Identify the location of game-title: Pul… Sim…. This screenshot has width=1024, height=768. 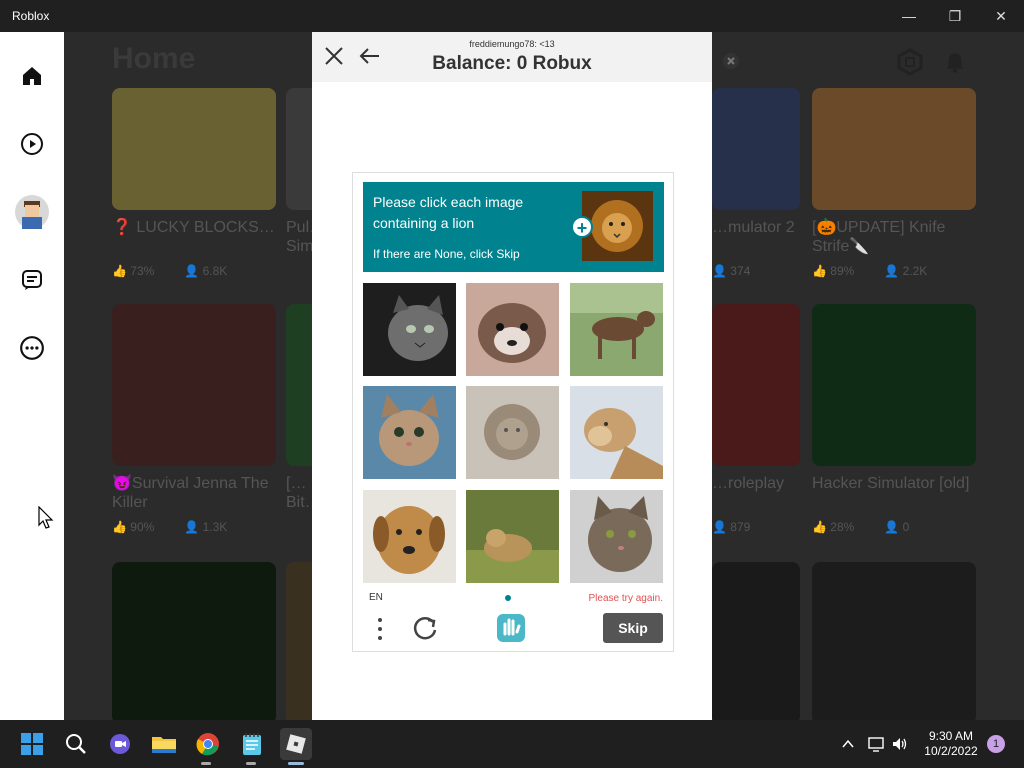
(299, 237).